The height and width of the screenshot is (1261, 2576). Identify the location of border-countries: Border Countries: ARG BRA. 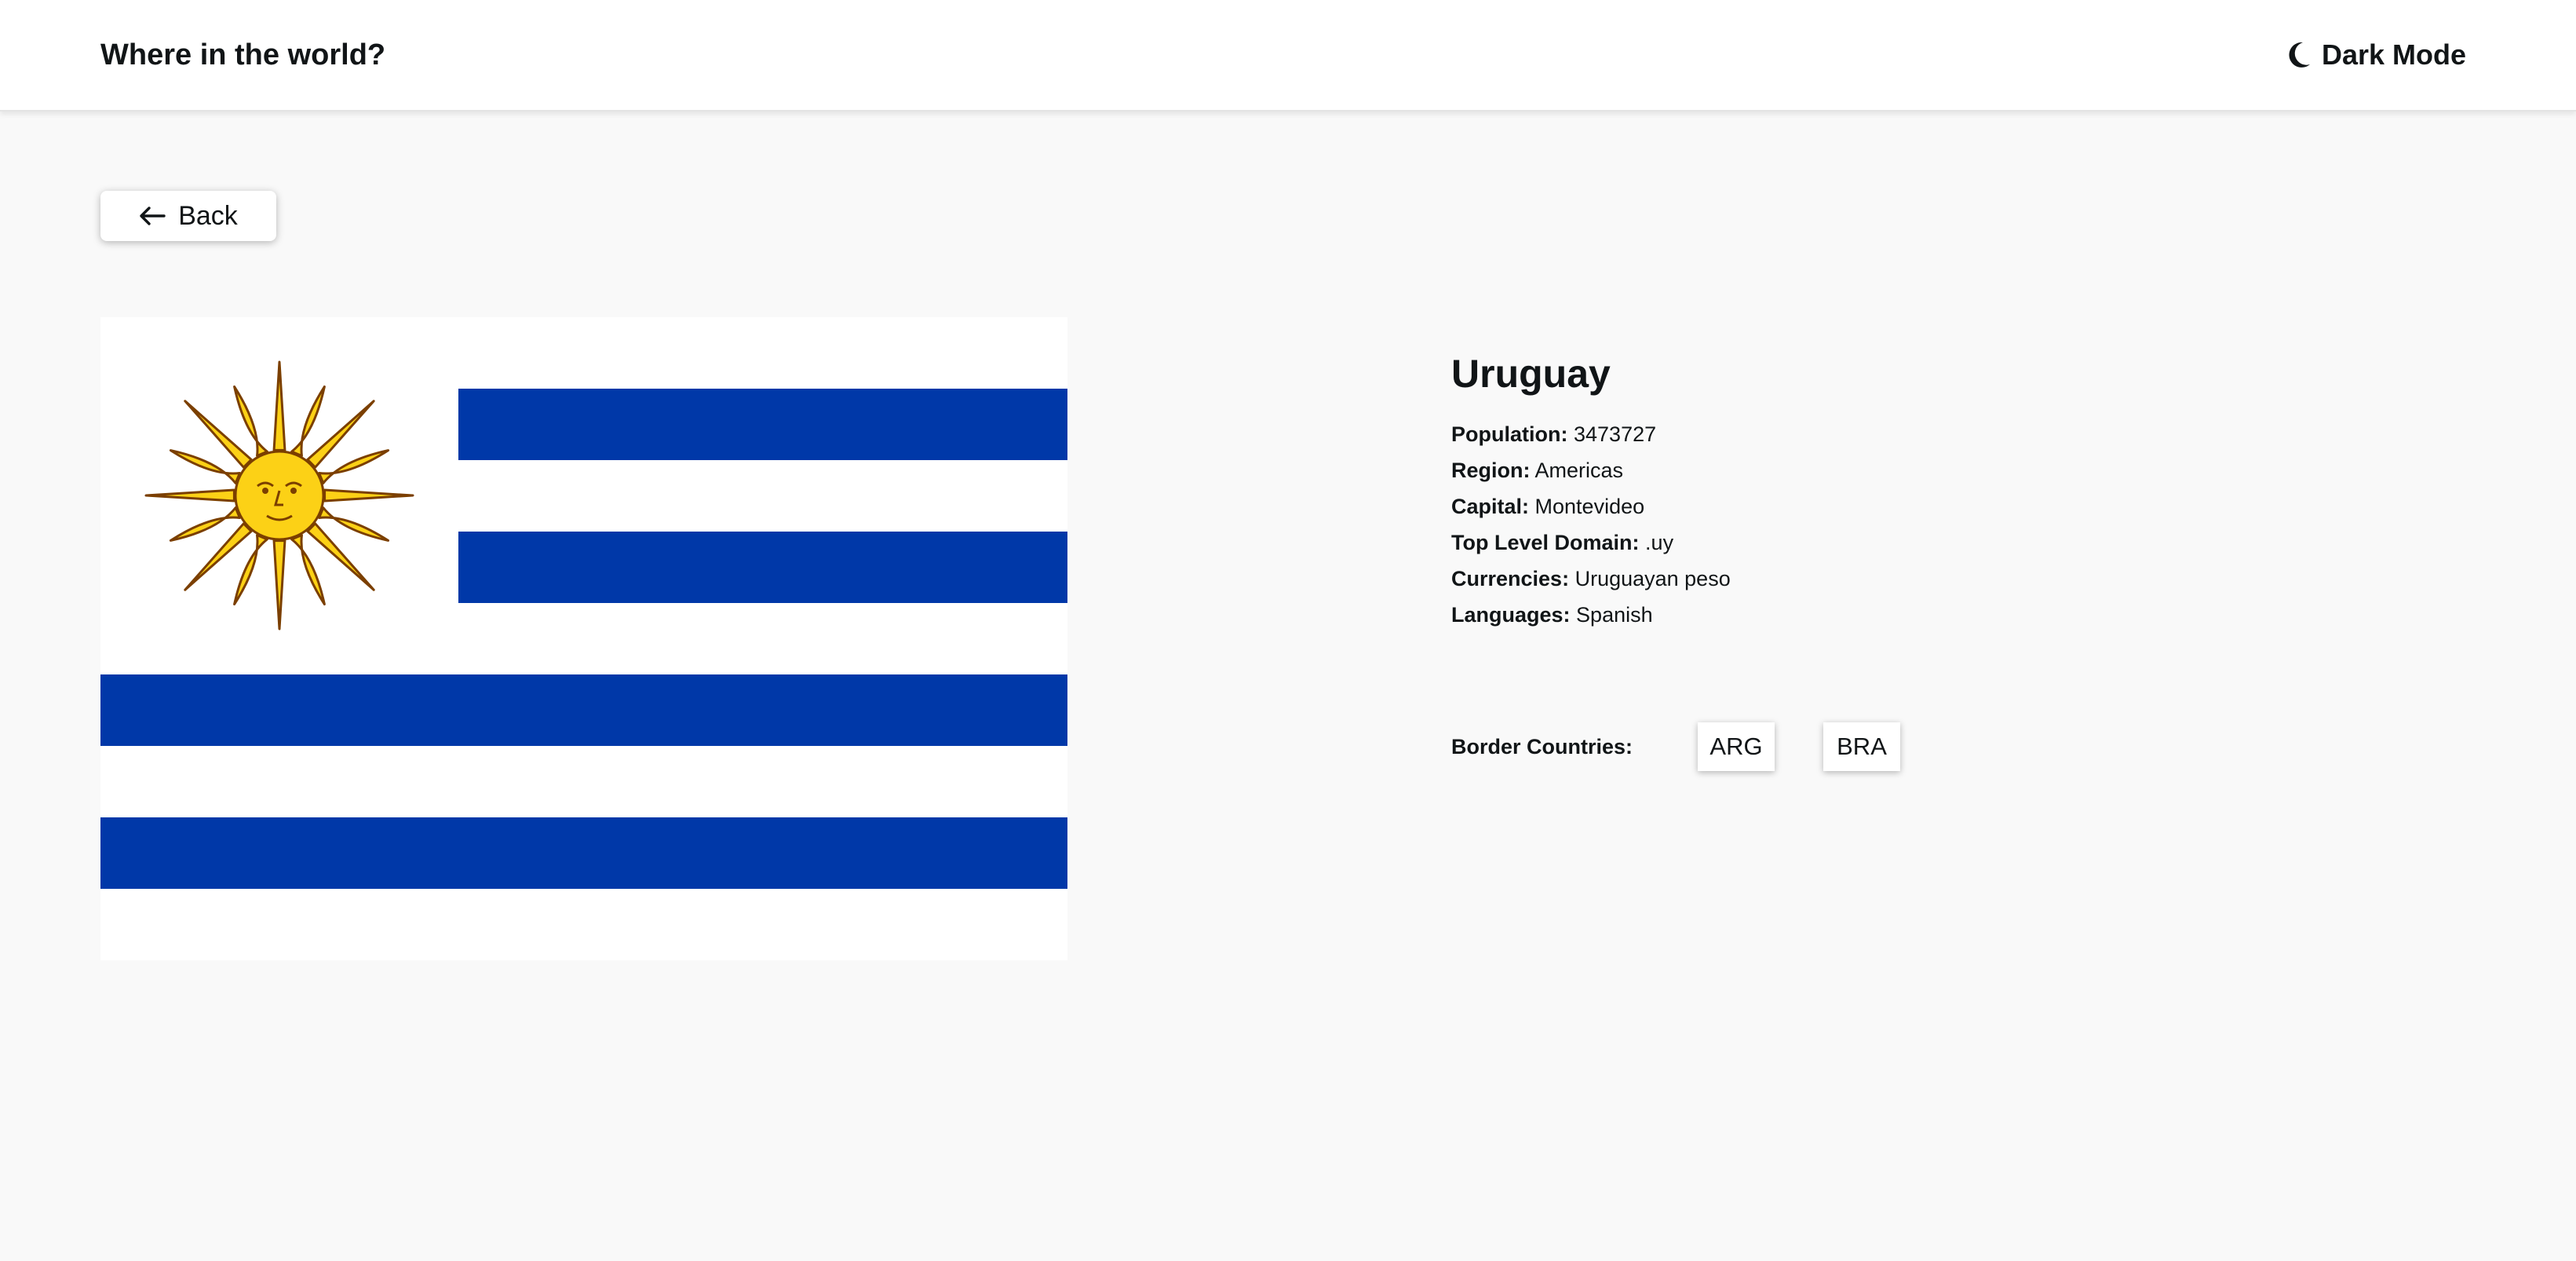
(1700, 747).